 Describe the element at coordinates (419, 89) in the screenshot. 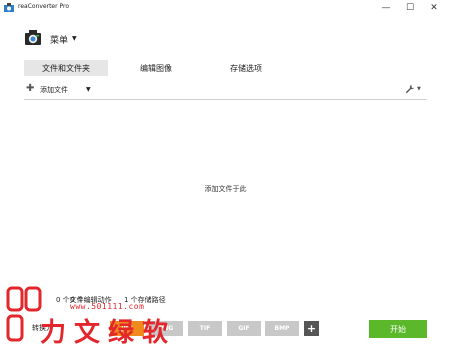

I see `settings-dropdown-icon: ▼` at that location.